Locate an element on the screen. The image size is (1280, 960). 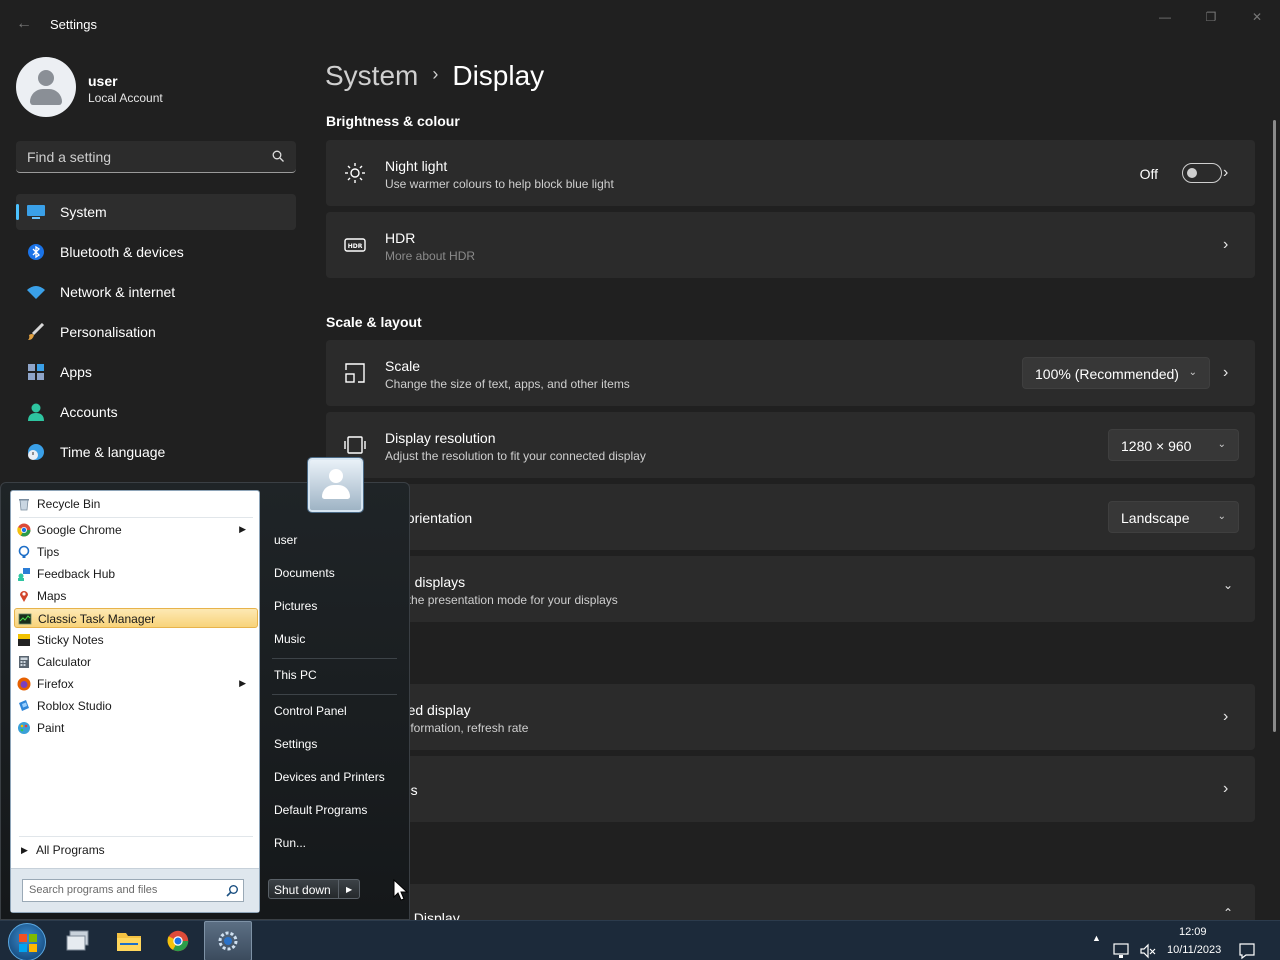
start-link-music: Music is located at coordinates (289, 639).